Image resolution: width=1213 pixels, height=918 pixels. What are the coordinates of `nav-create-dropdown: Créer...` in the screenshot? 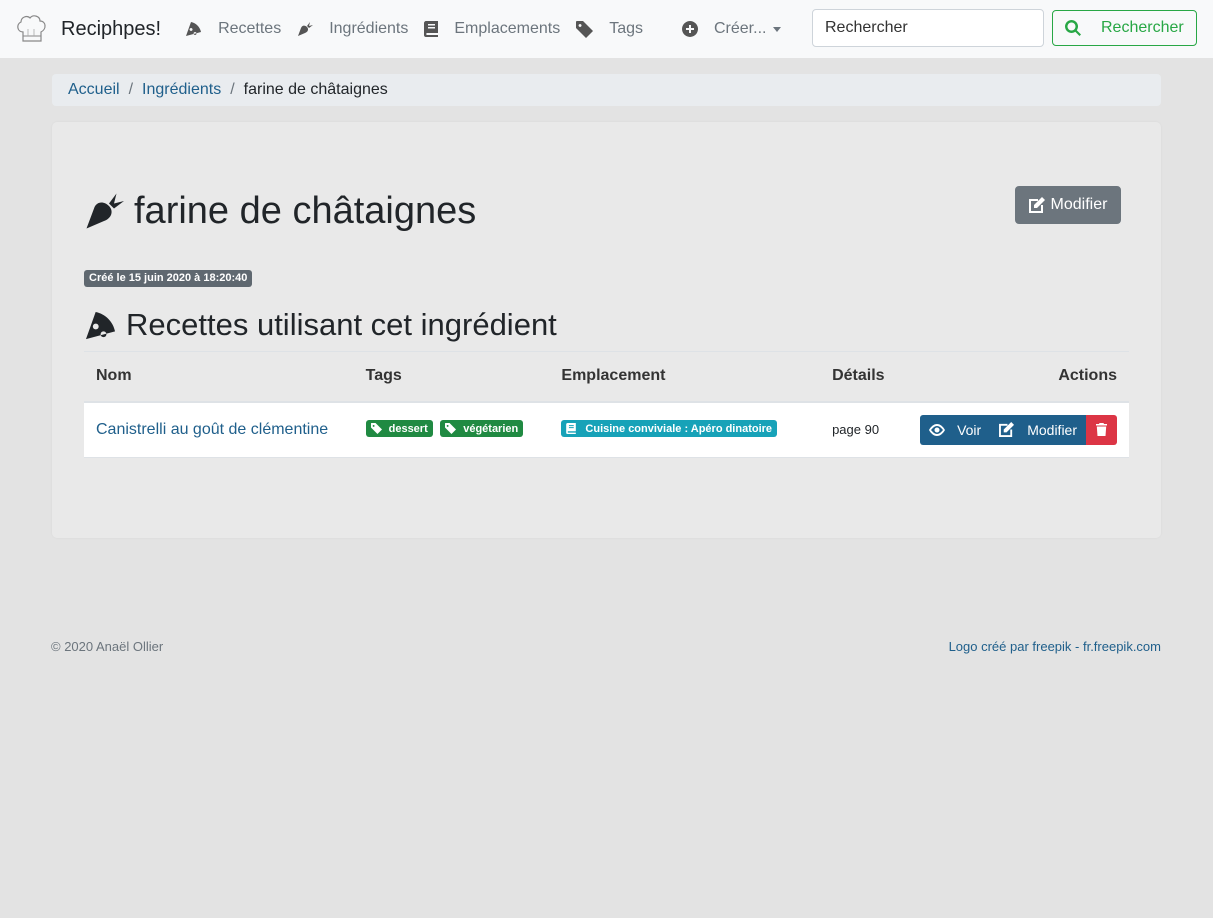 It's located at (732, 29).